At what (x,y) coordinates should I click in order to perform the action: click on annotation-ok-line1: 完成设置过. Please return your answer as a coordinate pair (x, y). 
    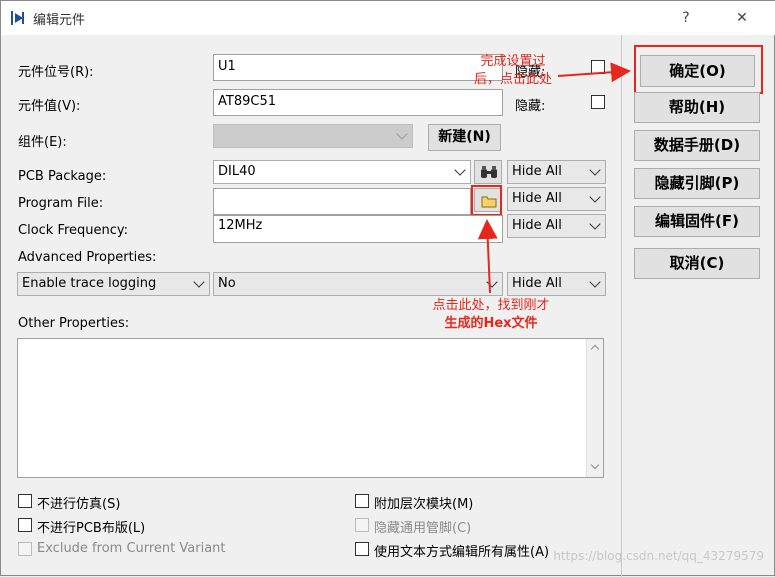
    Looking at the image, I should click on (513, 61).